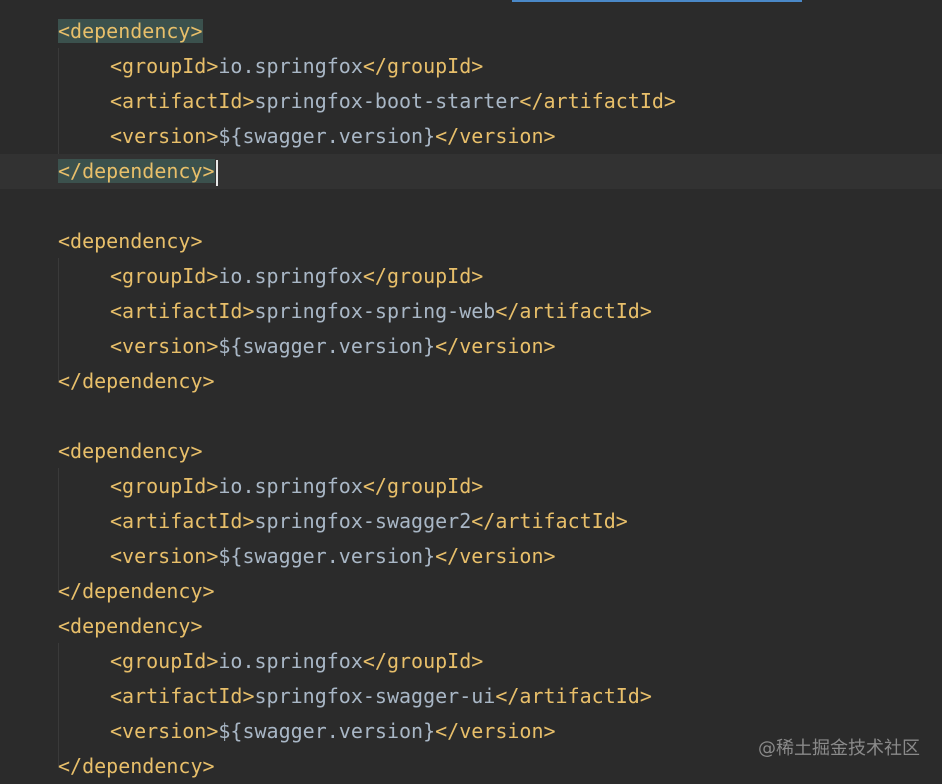 The height and width of the screenshot is (784, 942). What do you see at coordinates (657, 1) in the screenshot?
I see `scroll-position-marker` at bounding box center [657, 1].